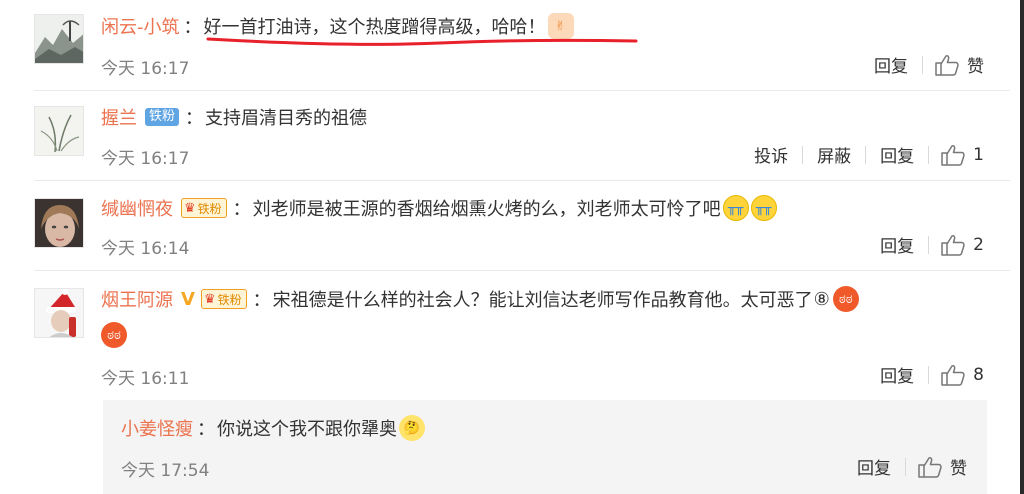  What do you see at coordinates (412, 428) in the screenshot?
I see `thinking-face-icon: 🤔` at bounding box center [412, 428].